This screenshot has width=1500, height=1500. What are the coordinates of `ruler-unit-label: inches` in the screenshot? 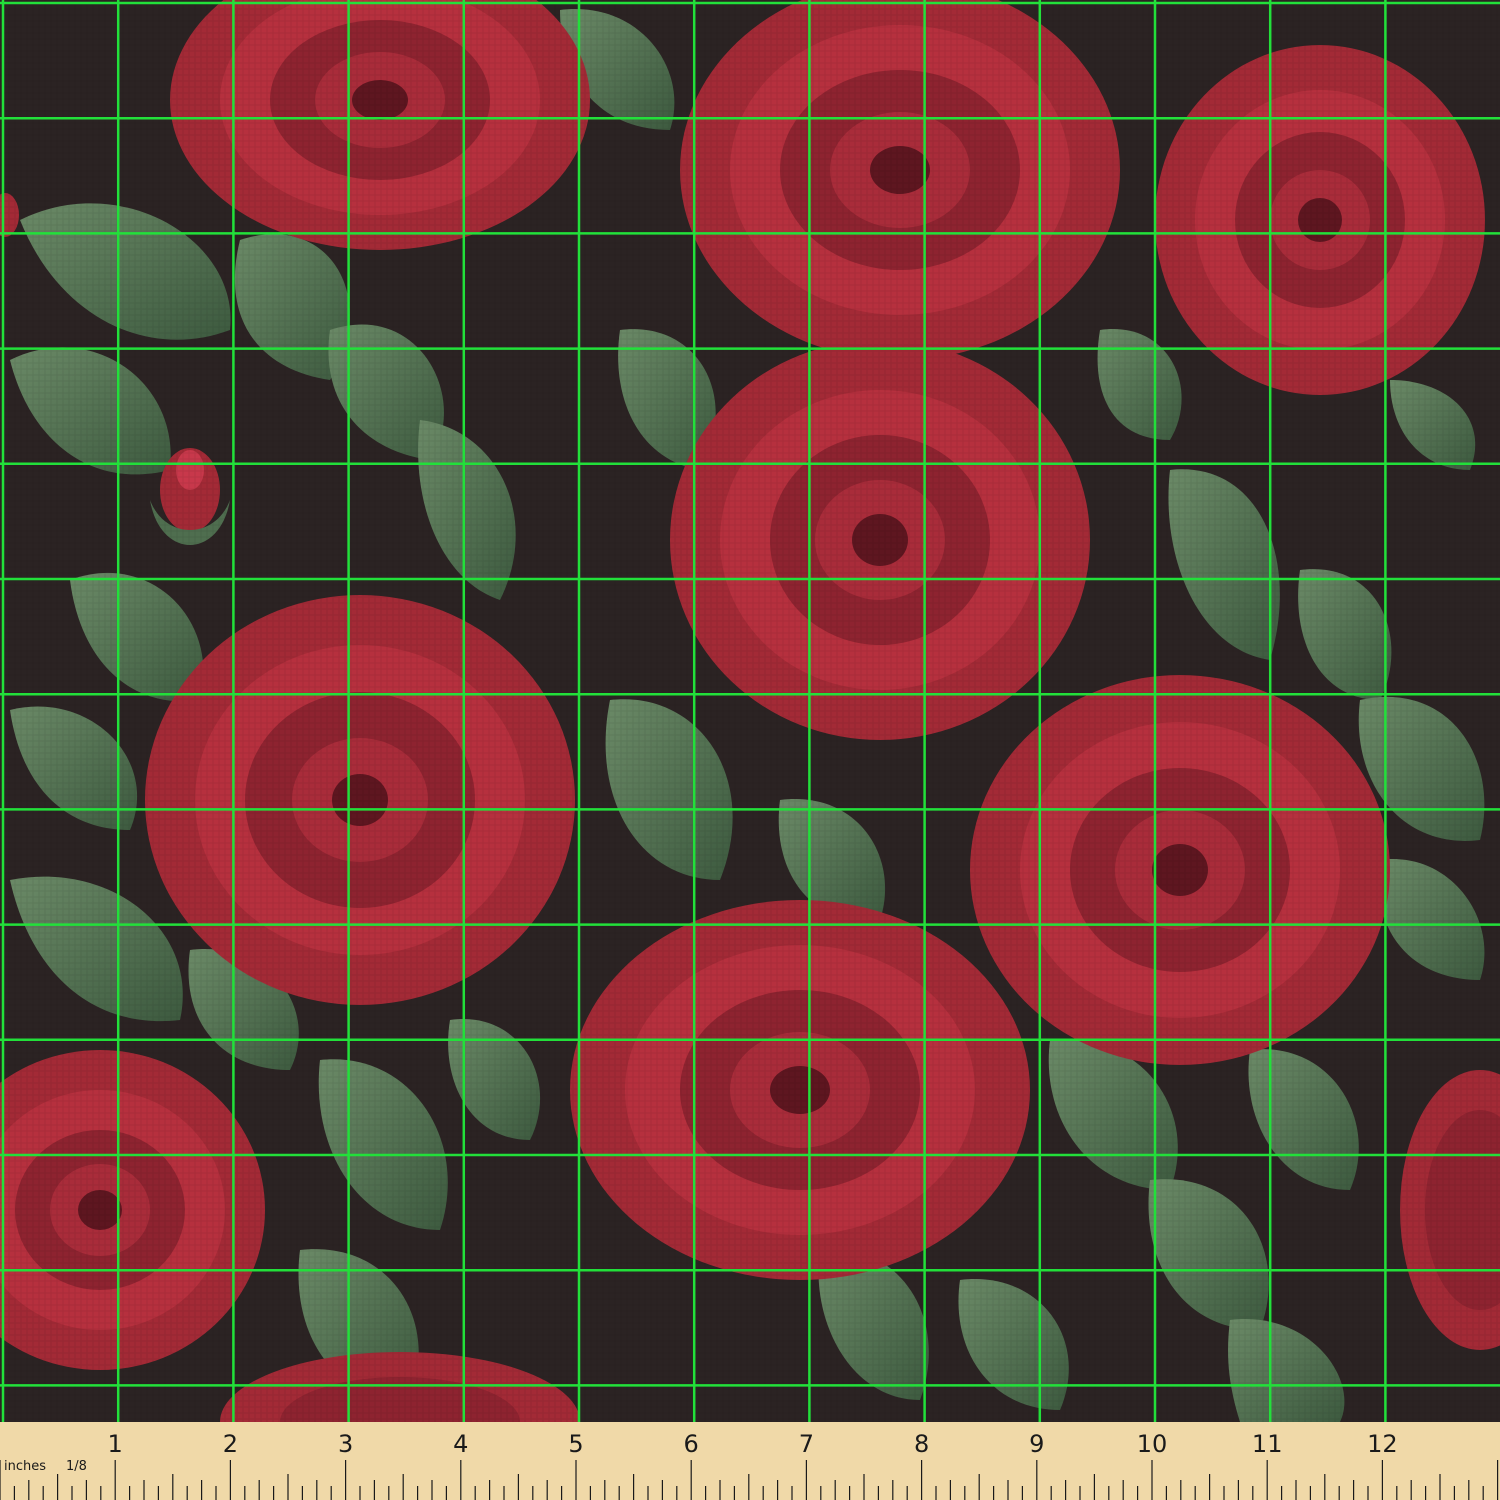 It's located at (25, 1466).